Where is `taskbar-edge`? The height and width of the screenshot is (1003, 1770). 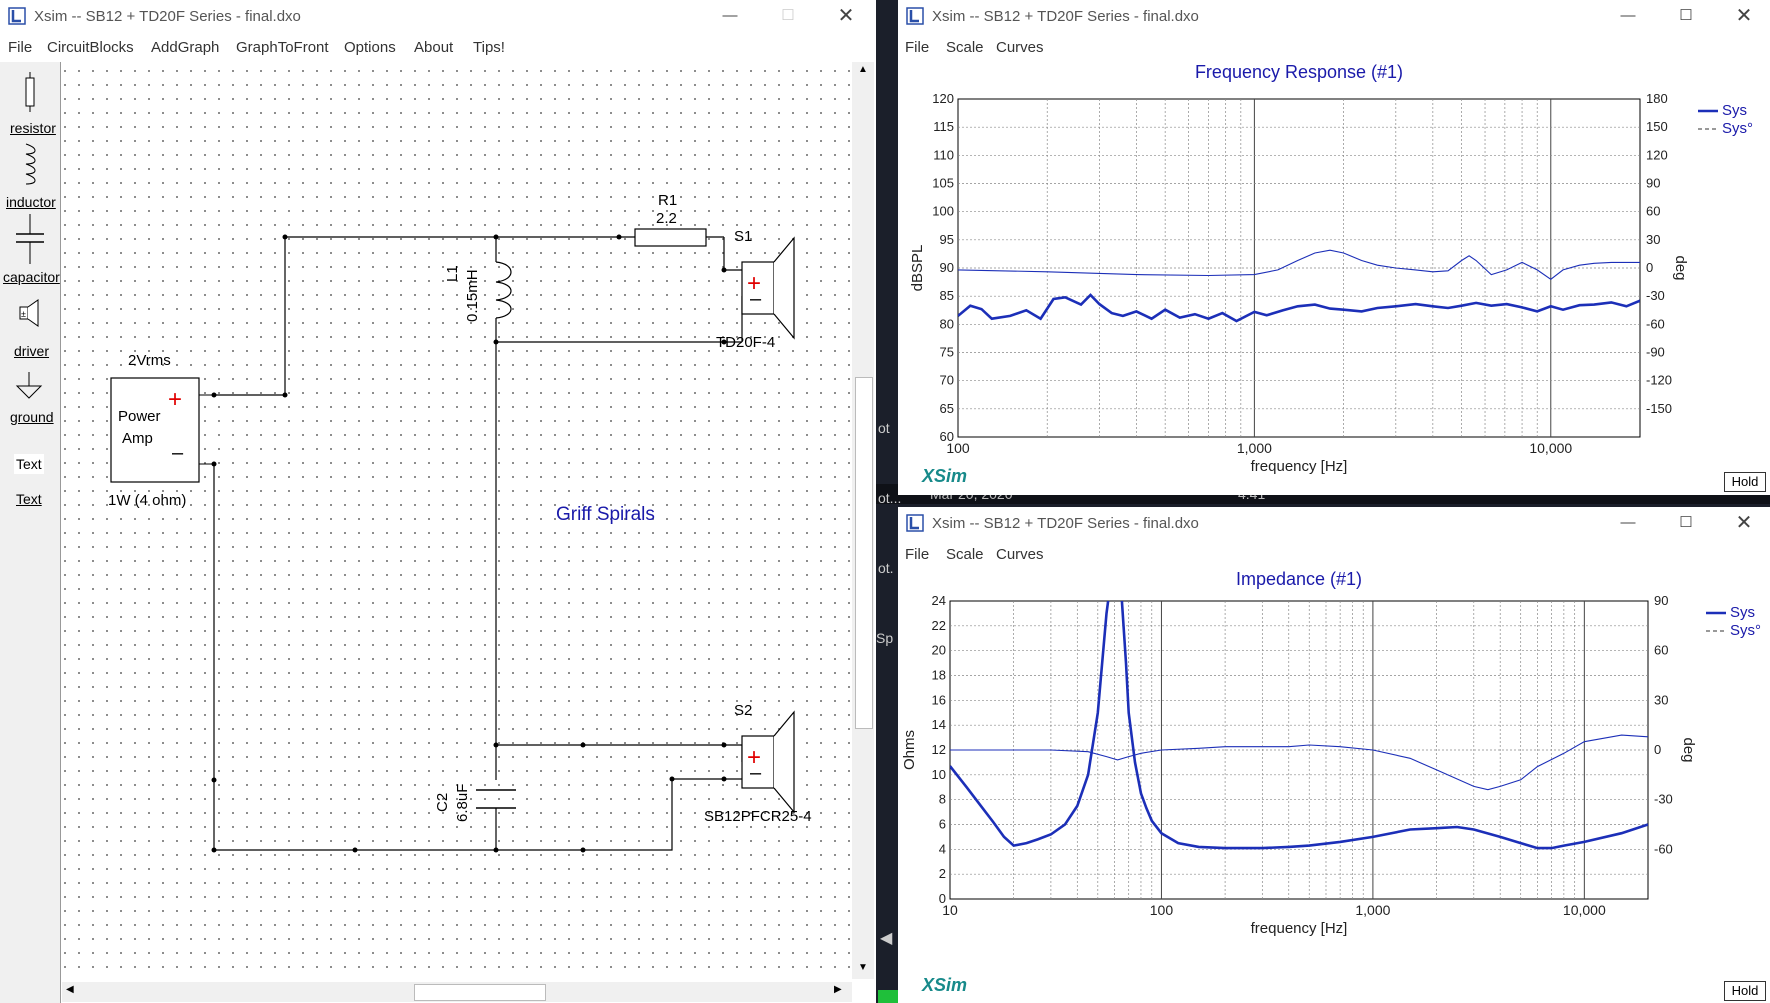
taskbar-edge is located at coordinates (888, 996).